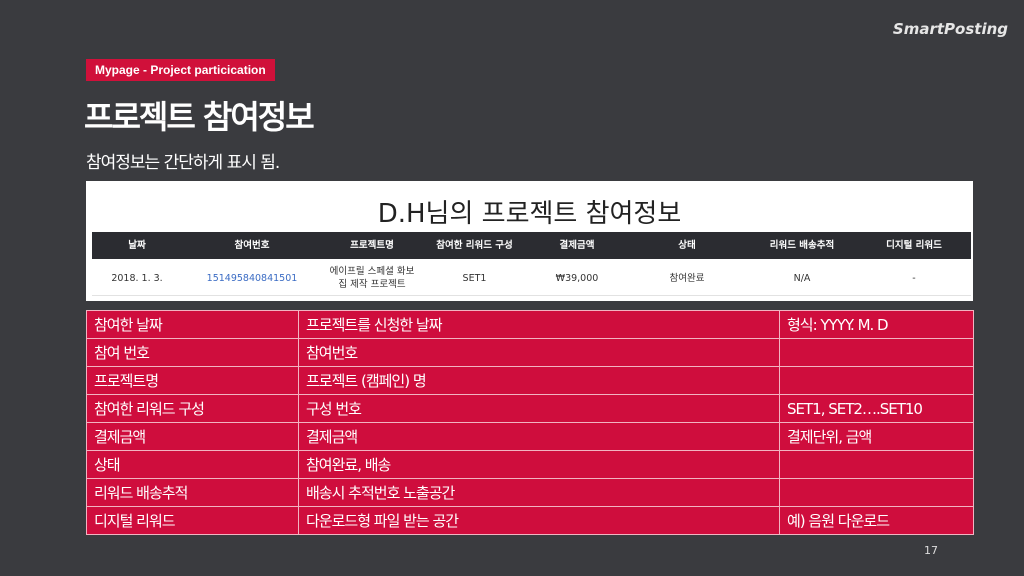 Image resolution: width=1024 pixels, height=576 pixels. I want to click on cell-status: 참여완료, so click(687, 278).